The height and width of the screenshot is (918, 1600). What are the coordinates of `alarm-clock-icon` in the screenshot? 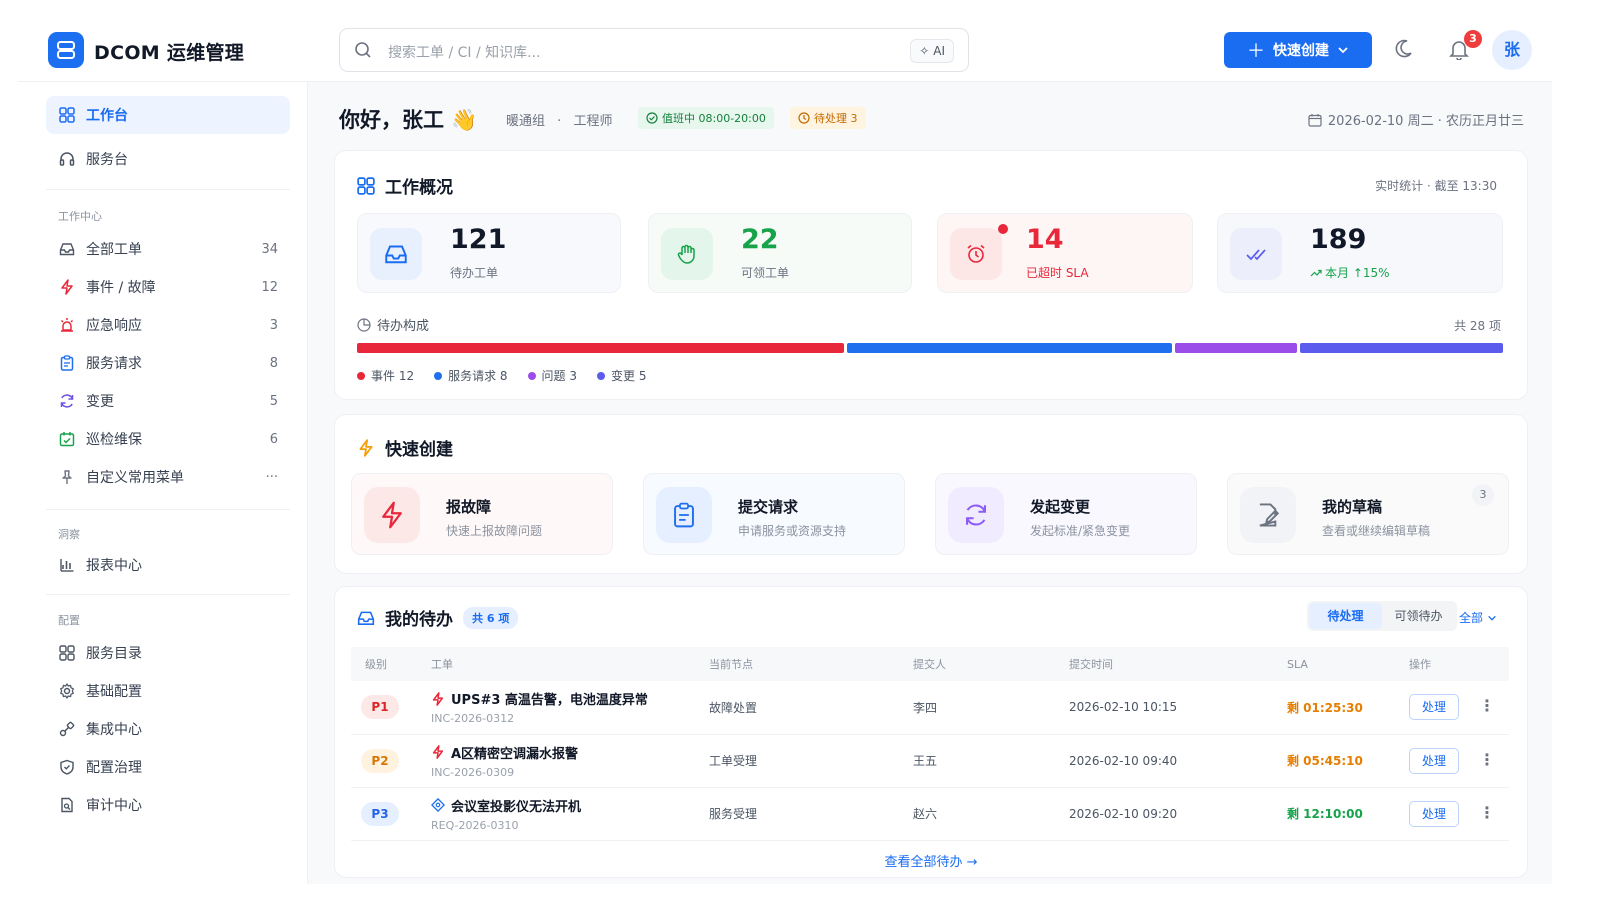 It's located at (976, 253).